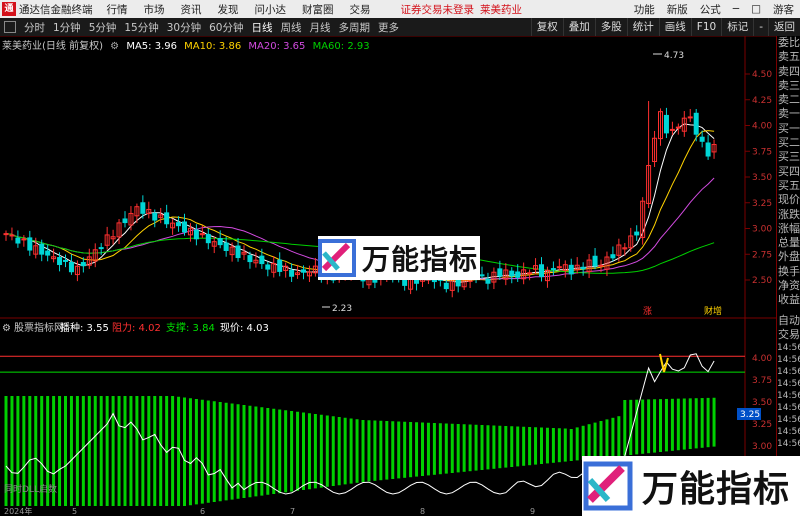  Describe the element at coordinates (783, 9) in the screenshot. I see `guest-label: 游客` at that location.